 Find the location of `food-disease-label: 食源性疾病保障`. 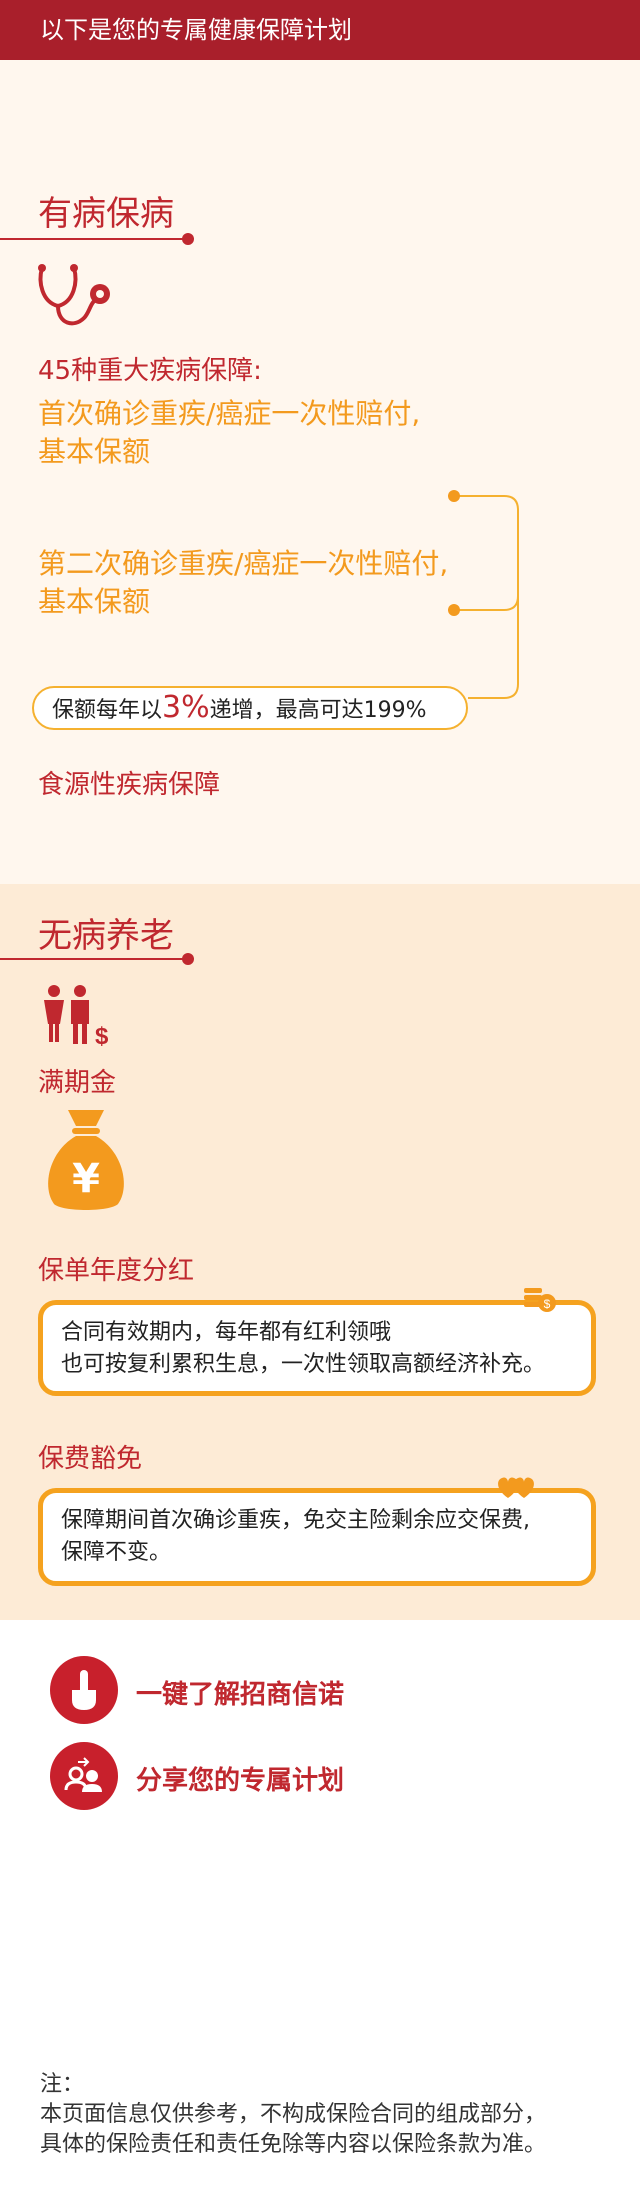

food-disease-label: 食源性疾病保障 is located at coordinates (129, 785).